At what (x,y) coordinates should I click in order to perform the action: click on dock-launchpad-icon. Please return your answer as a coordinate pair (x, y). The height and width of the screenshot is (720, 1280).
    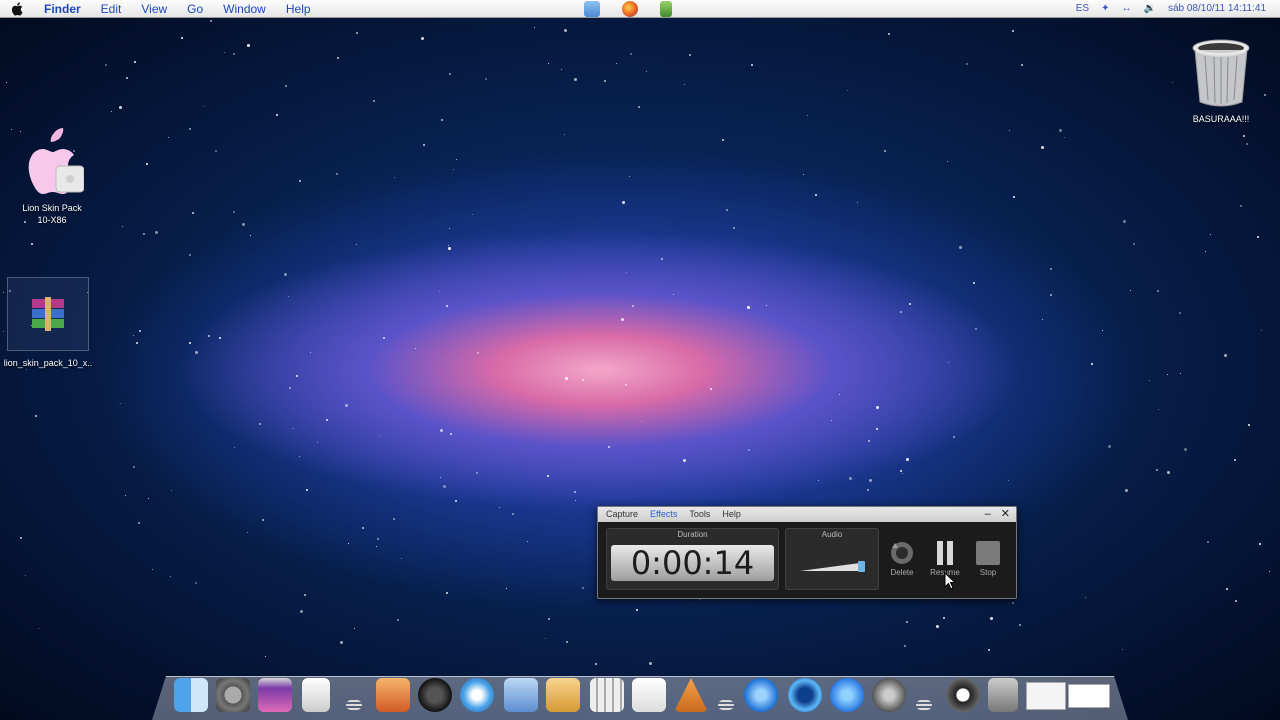
    Looking at the image, I should click on (889, 695).